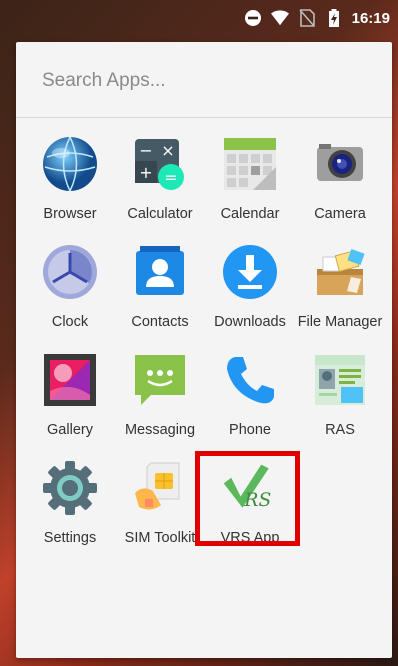 This screenshot has height=666, width=398. I want to click on app-label: Phone, so click(250, 430).